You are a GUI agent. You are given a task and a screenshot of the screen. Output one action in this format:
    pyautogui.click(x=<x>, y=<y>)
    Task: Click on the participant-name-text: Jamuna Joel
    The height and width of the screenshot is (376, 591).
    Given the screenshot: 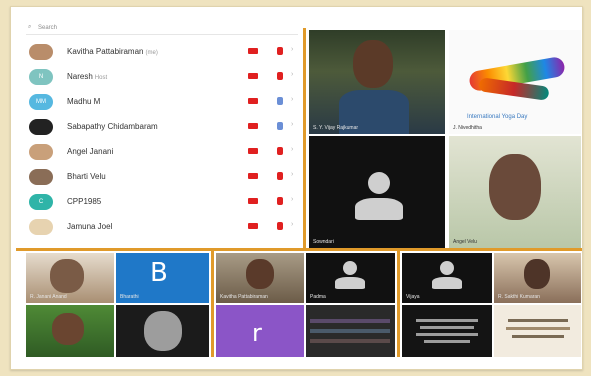 What is the action you would take?
    pyautogui.click(x=90, y=226)
    